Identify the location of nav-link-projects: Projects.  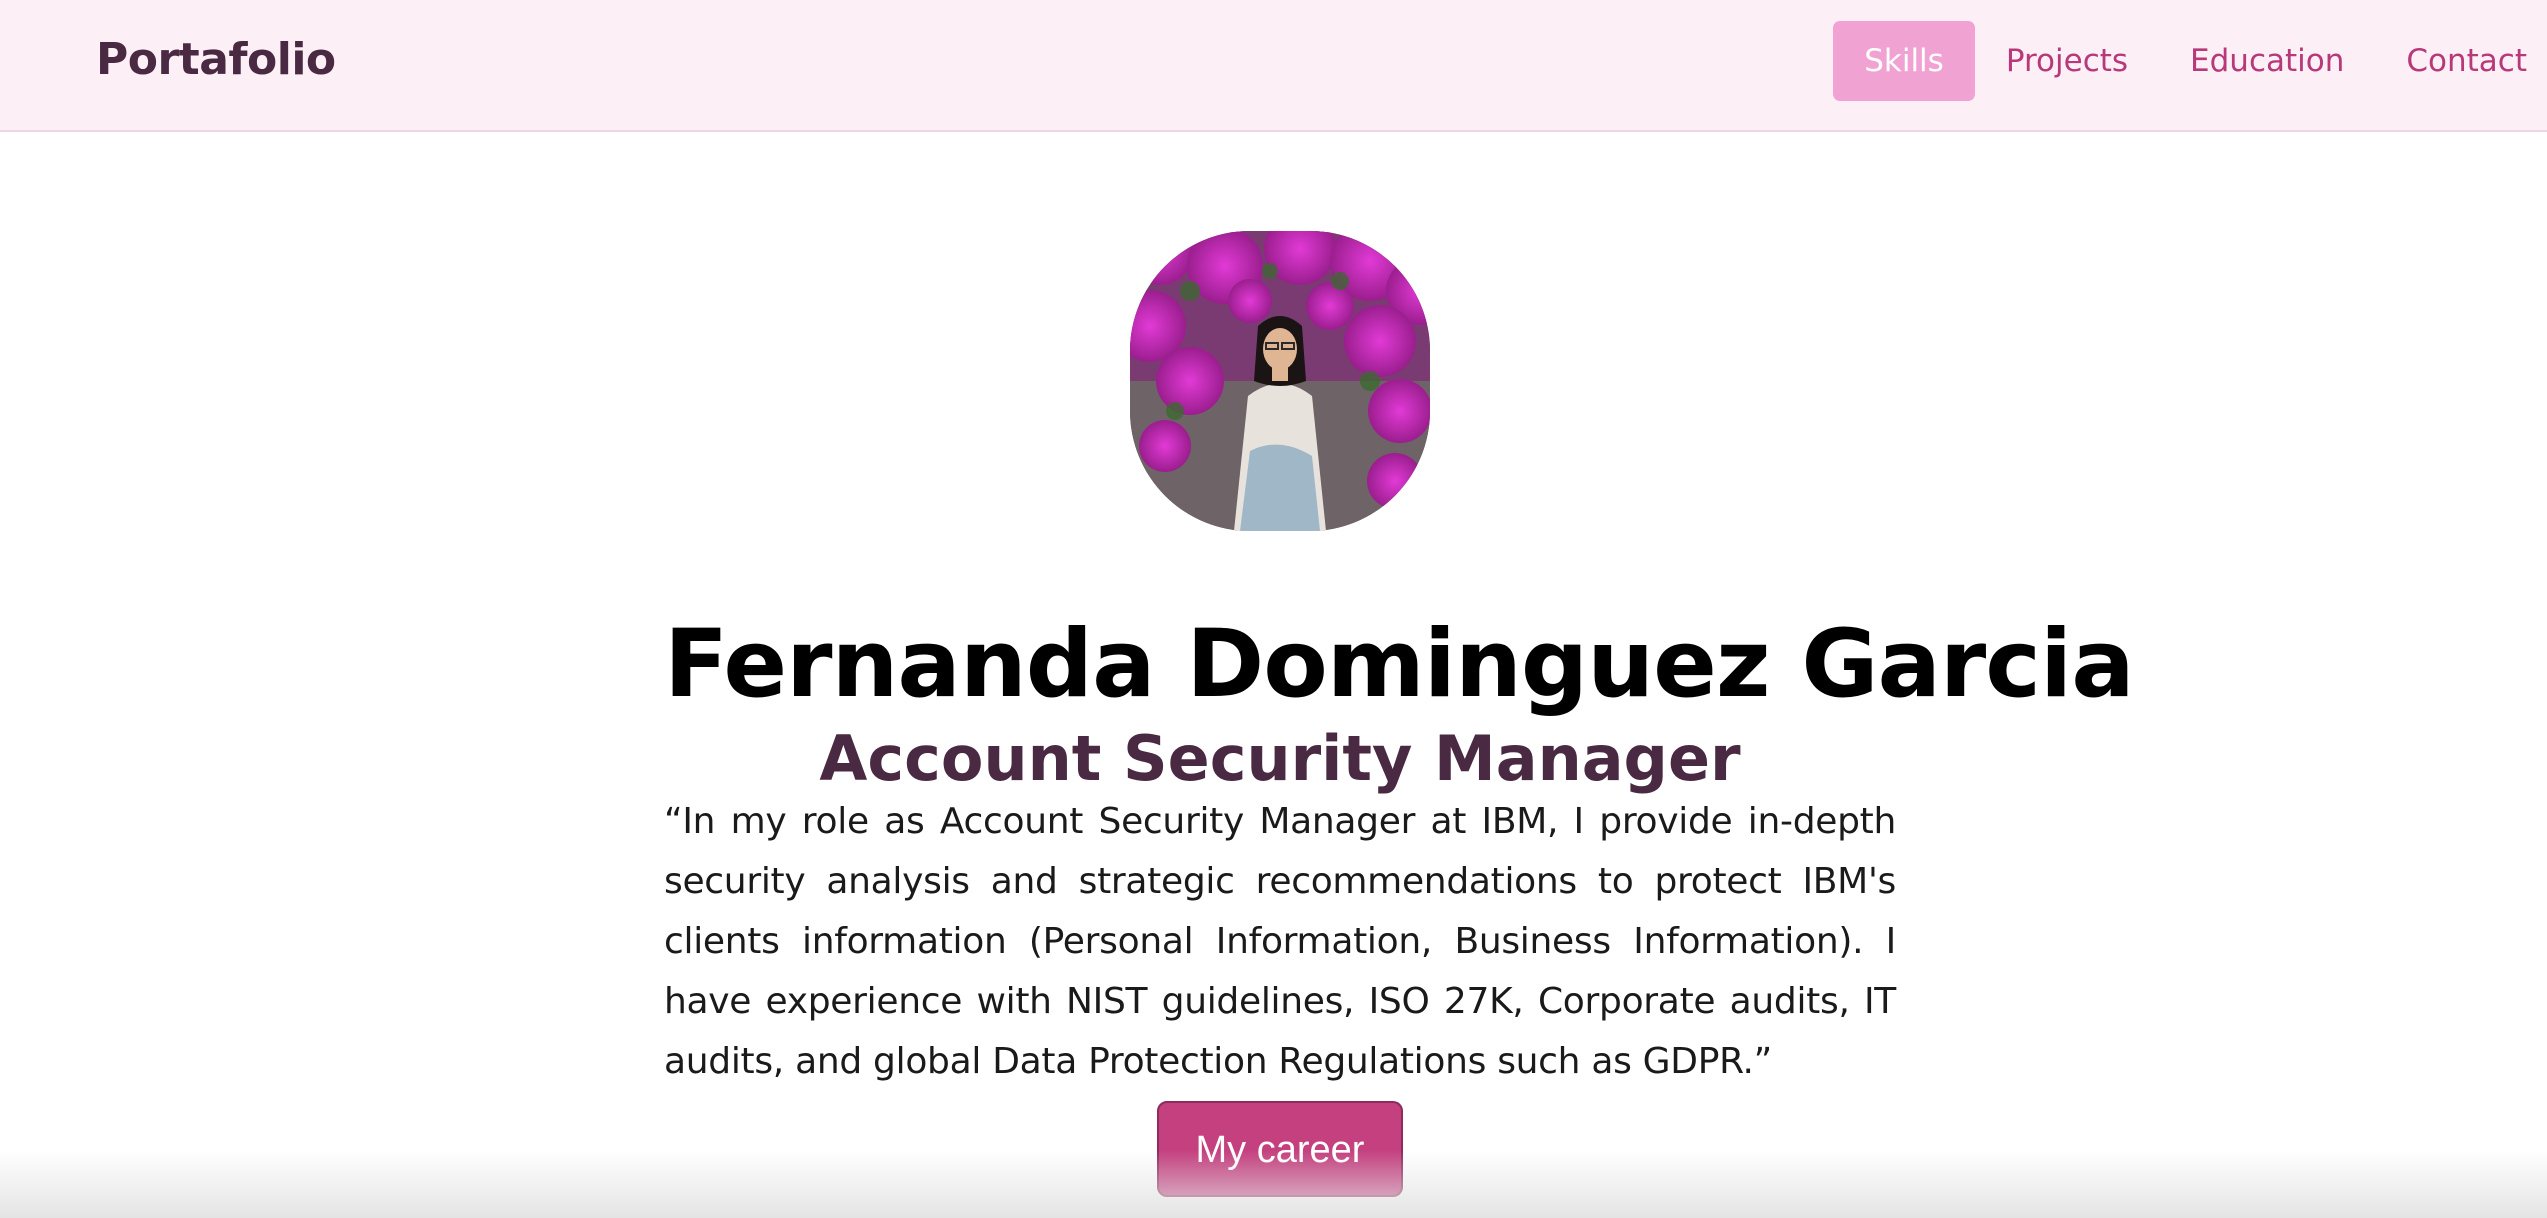
(2067, 61).